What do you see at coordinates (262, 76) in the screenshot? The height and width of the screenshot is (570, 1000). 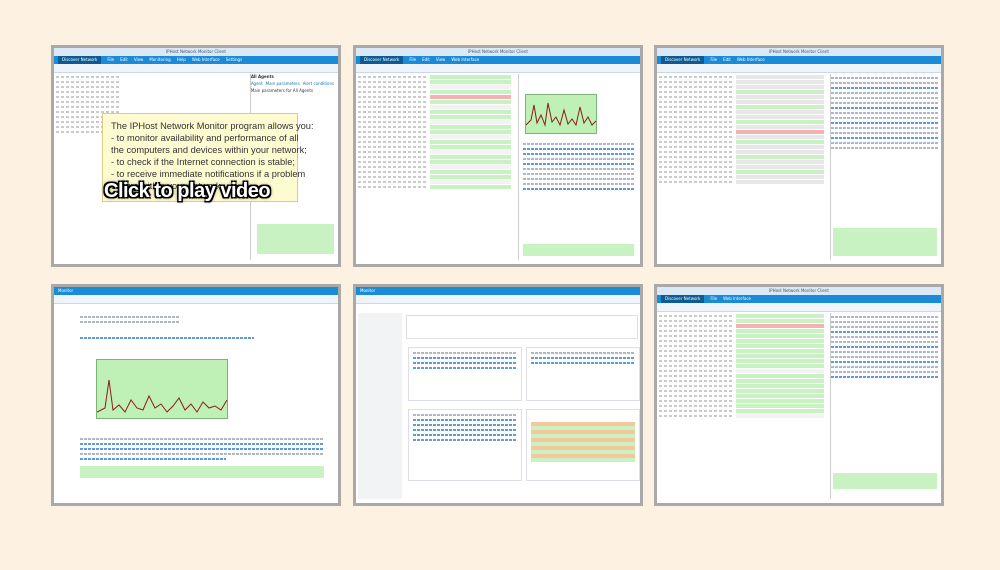 I see `group-title: All Agents` at bounding box center [262, 76].